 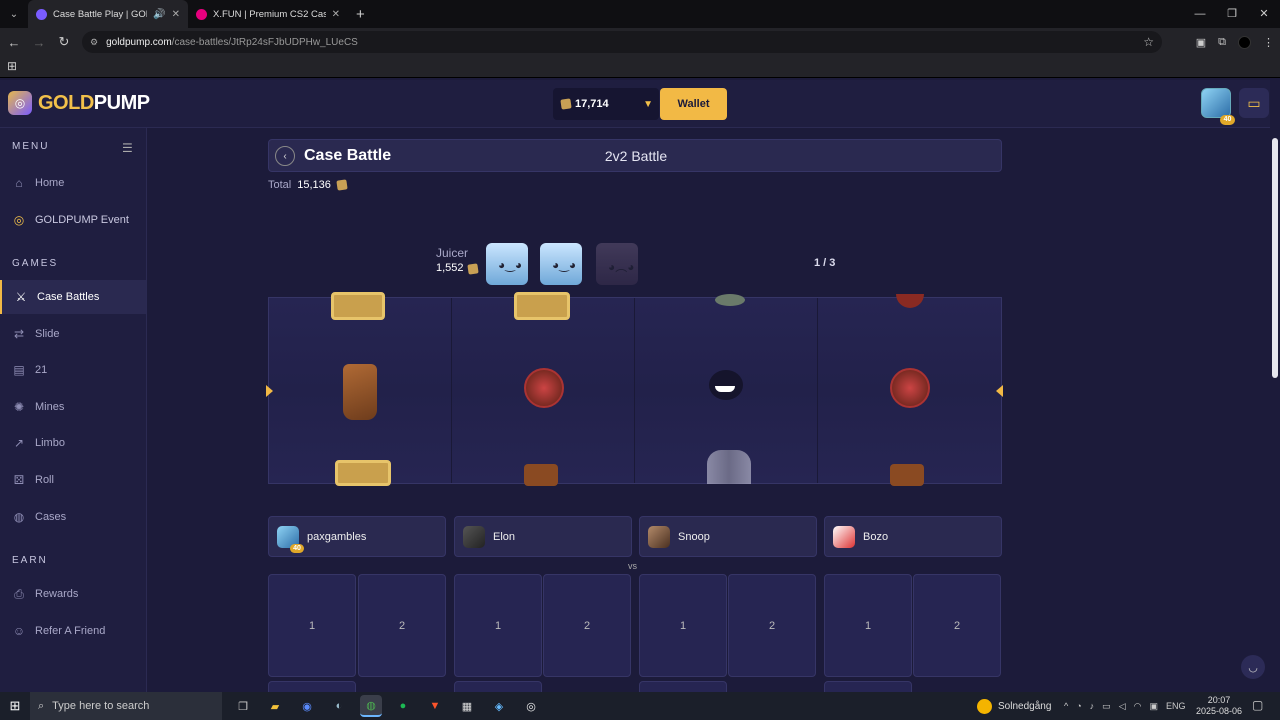 What do you see at coordinates (1200, 14) in the screenshot?
I see `minimize-icon: —` at bounding box center [1200, 14].